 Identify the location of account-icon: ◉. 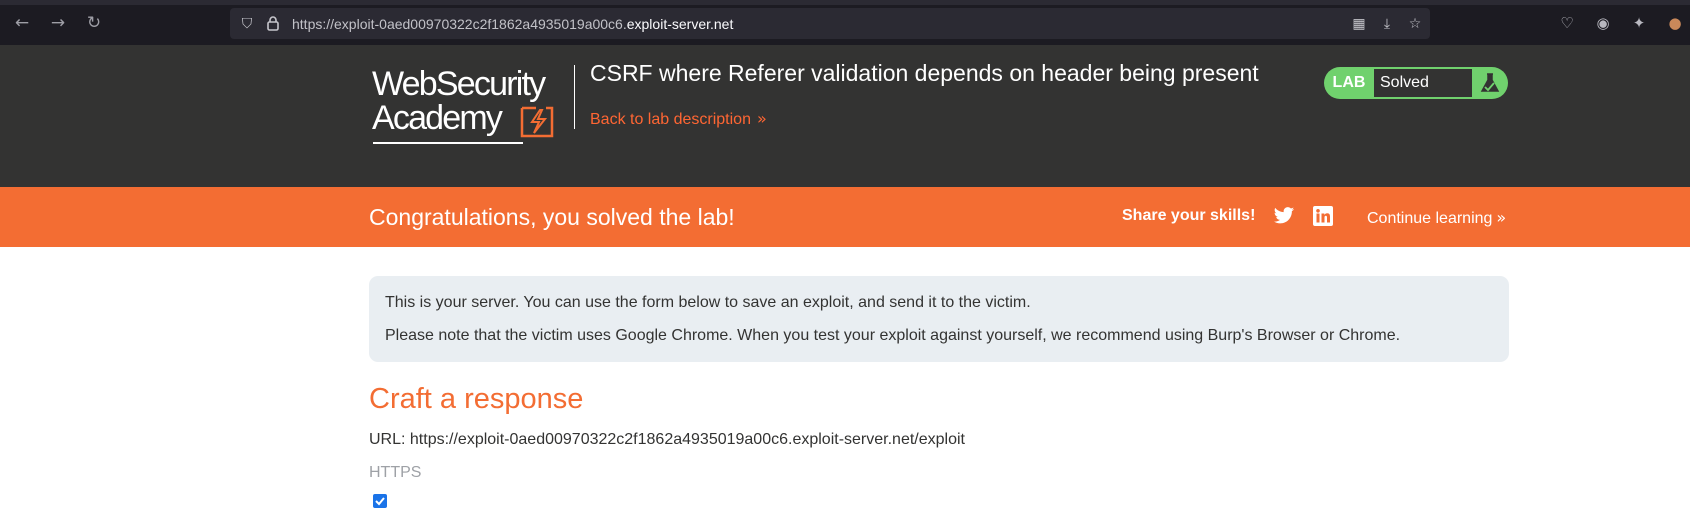
(1603, 23).